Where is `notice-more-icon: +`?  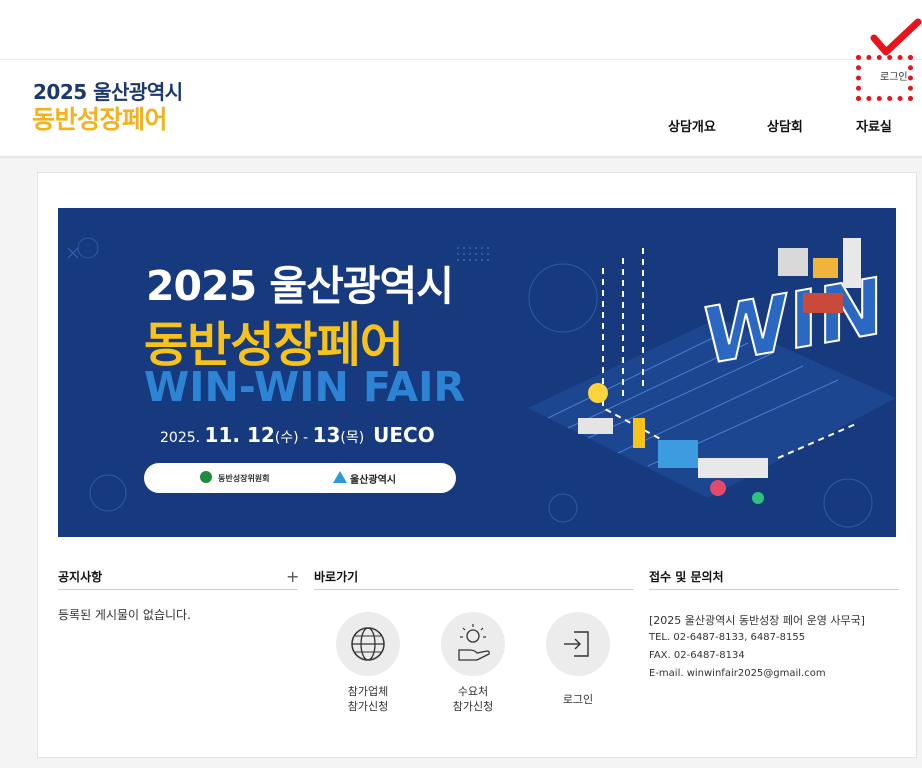
notice-more-icon: + is located at coordinates (292, 576).